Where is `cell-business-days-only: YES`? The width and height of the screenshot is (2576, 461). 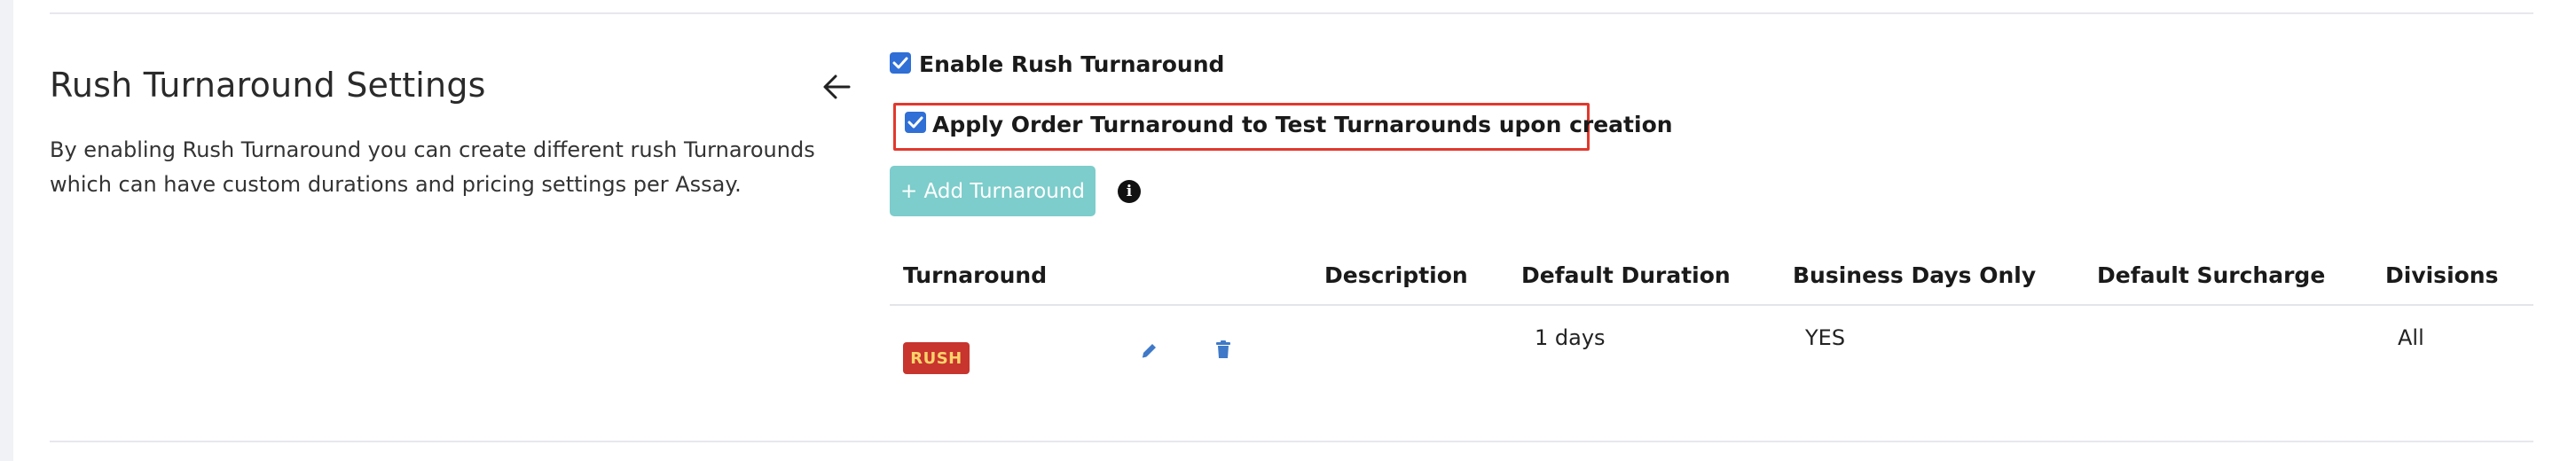
cell-business-days-only: YES is located at coordinates (1825, 337).